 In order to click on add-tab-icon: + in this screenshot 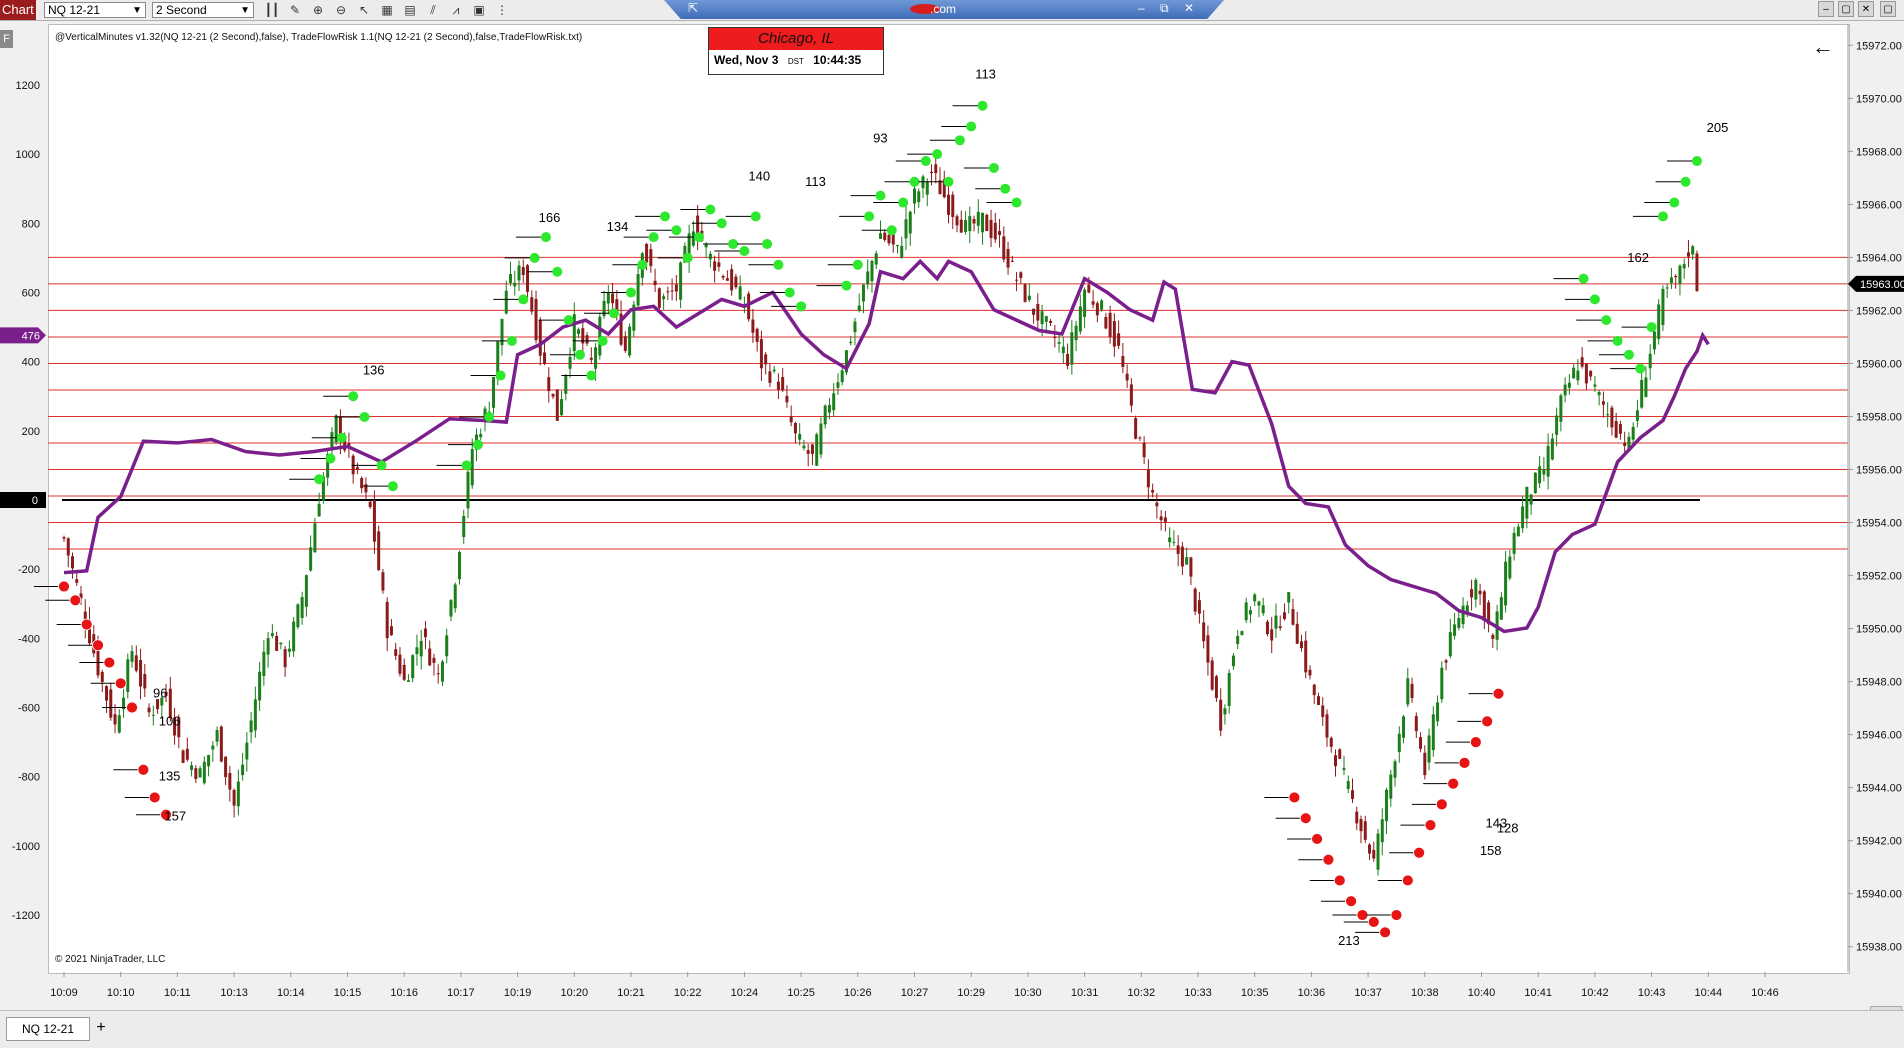, I will do `click(101, 1028)`.